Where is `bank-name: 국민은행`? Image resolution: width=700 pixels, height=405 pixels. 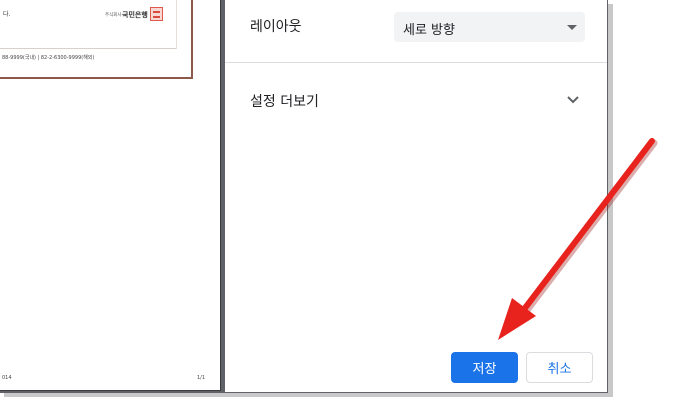 bank-name: 국민은행 is located at coordinates (135, 15).